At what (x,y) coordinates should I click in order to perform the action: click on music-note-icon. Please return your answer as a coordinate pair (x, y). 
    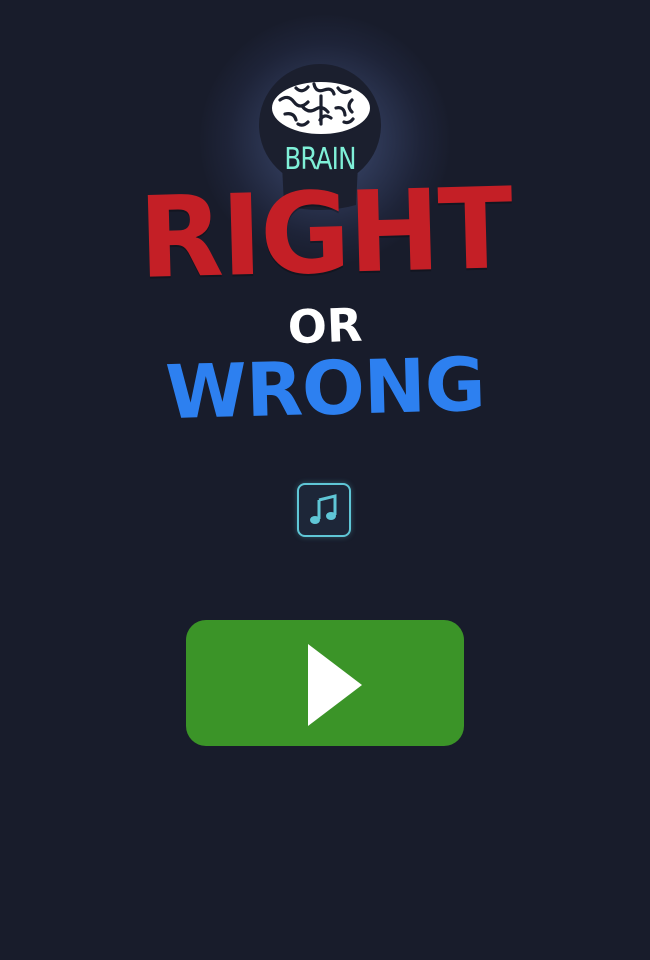
    Looking at the image, I should click on (323, 509).